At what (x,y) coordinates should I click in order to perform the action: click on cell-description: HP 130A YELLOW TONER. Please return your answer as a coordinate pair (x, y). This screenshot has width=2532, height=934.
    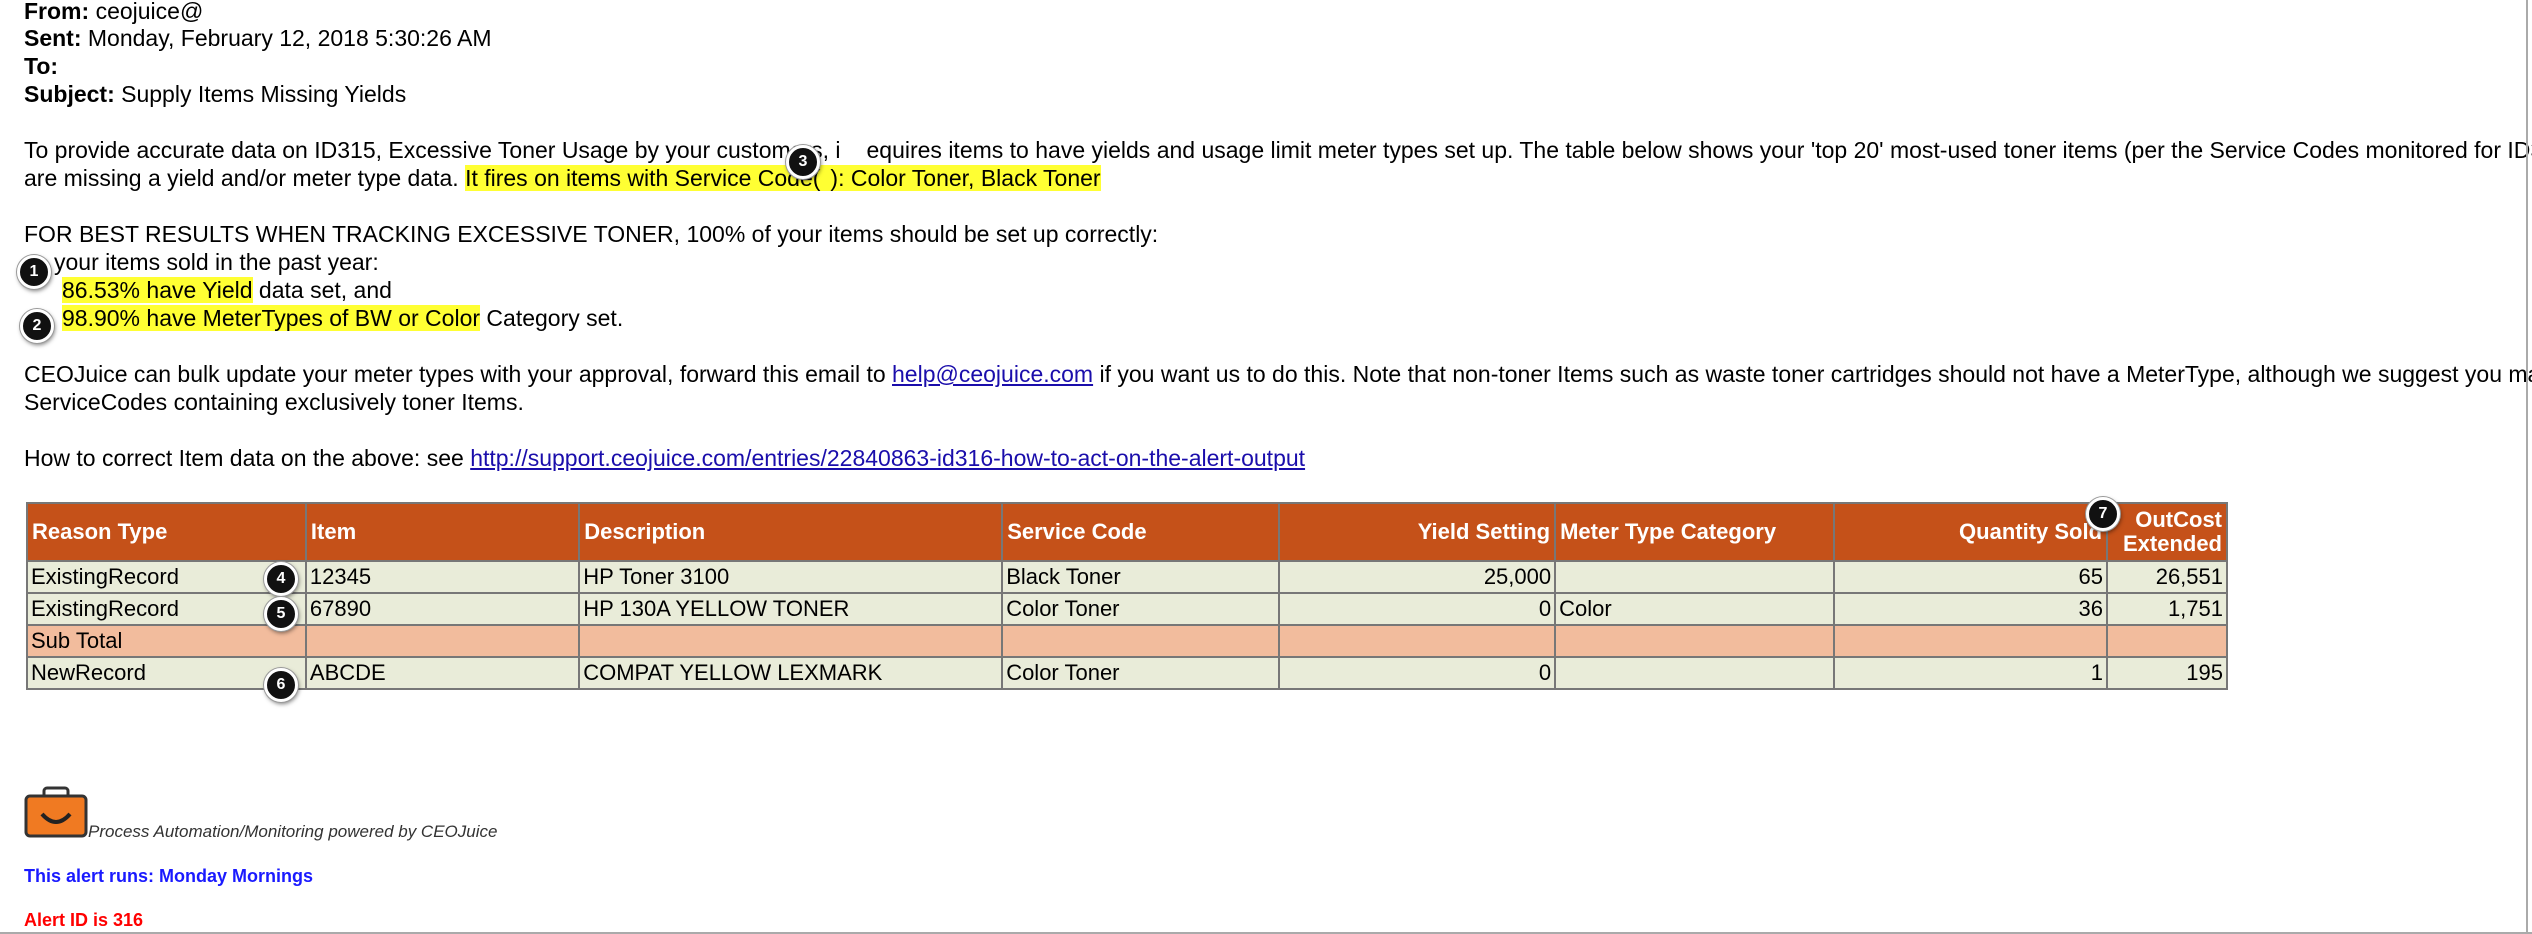
    Looking at the image, I should click on (791, 609).